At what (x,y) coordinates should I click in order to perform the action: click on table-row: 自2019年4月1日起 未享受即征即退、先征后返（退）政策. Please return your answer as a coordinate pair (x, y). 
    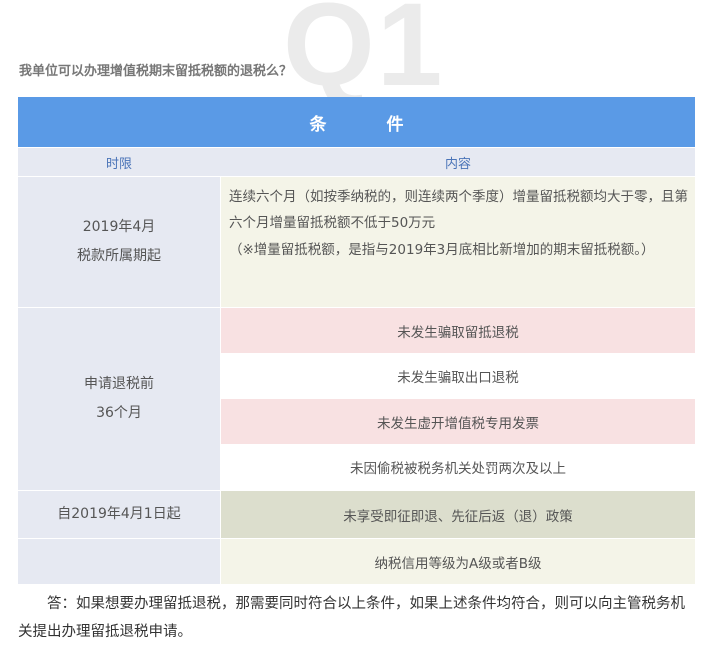
    Looking at the image, I should click on (356, 514).